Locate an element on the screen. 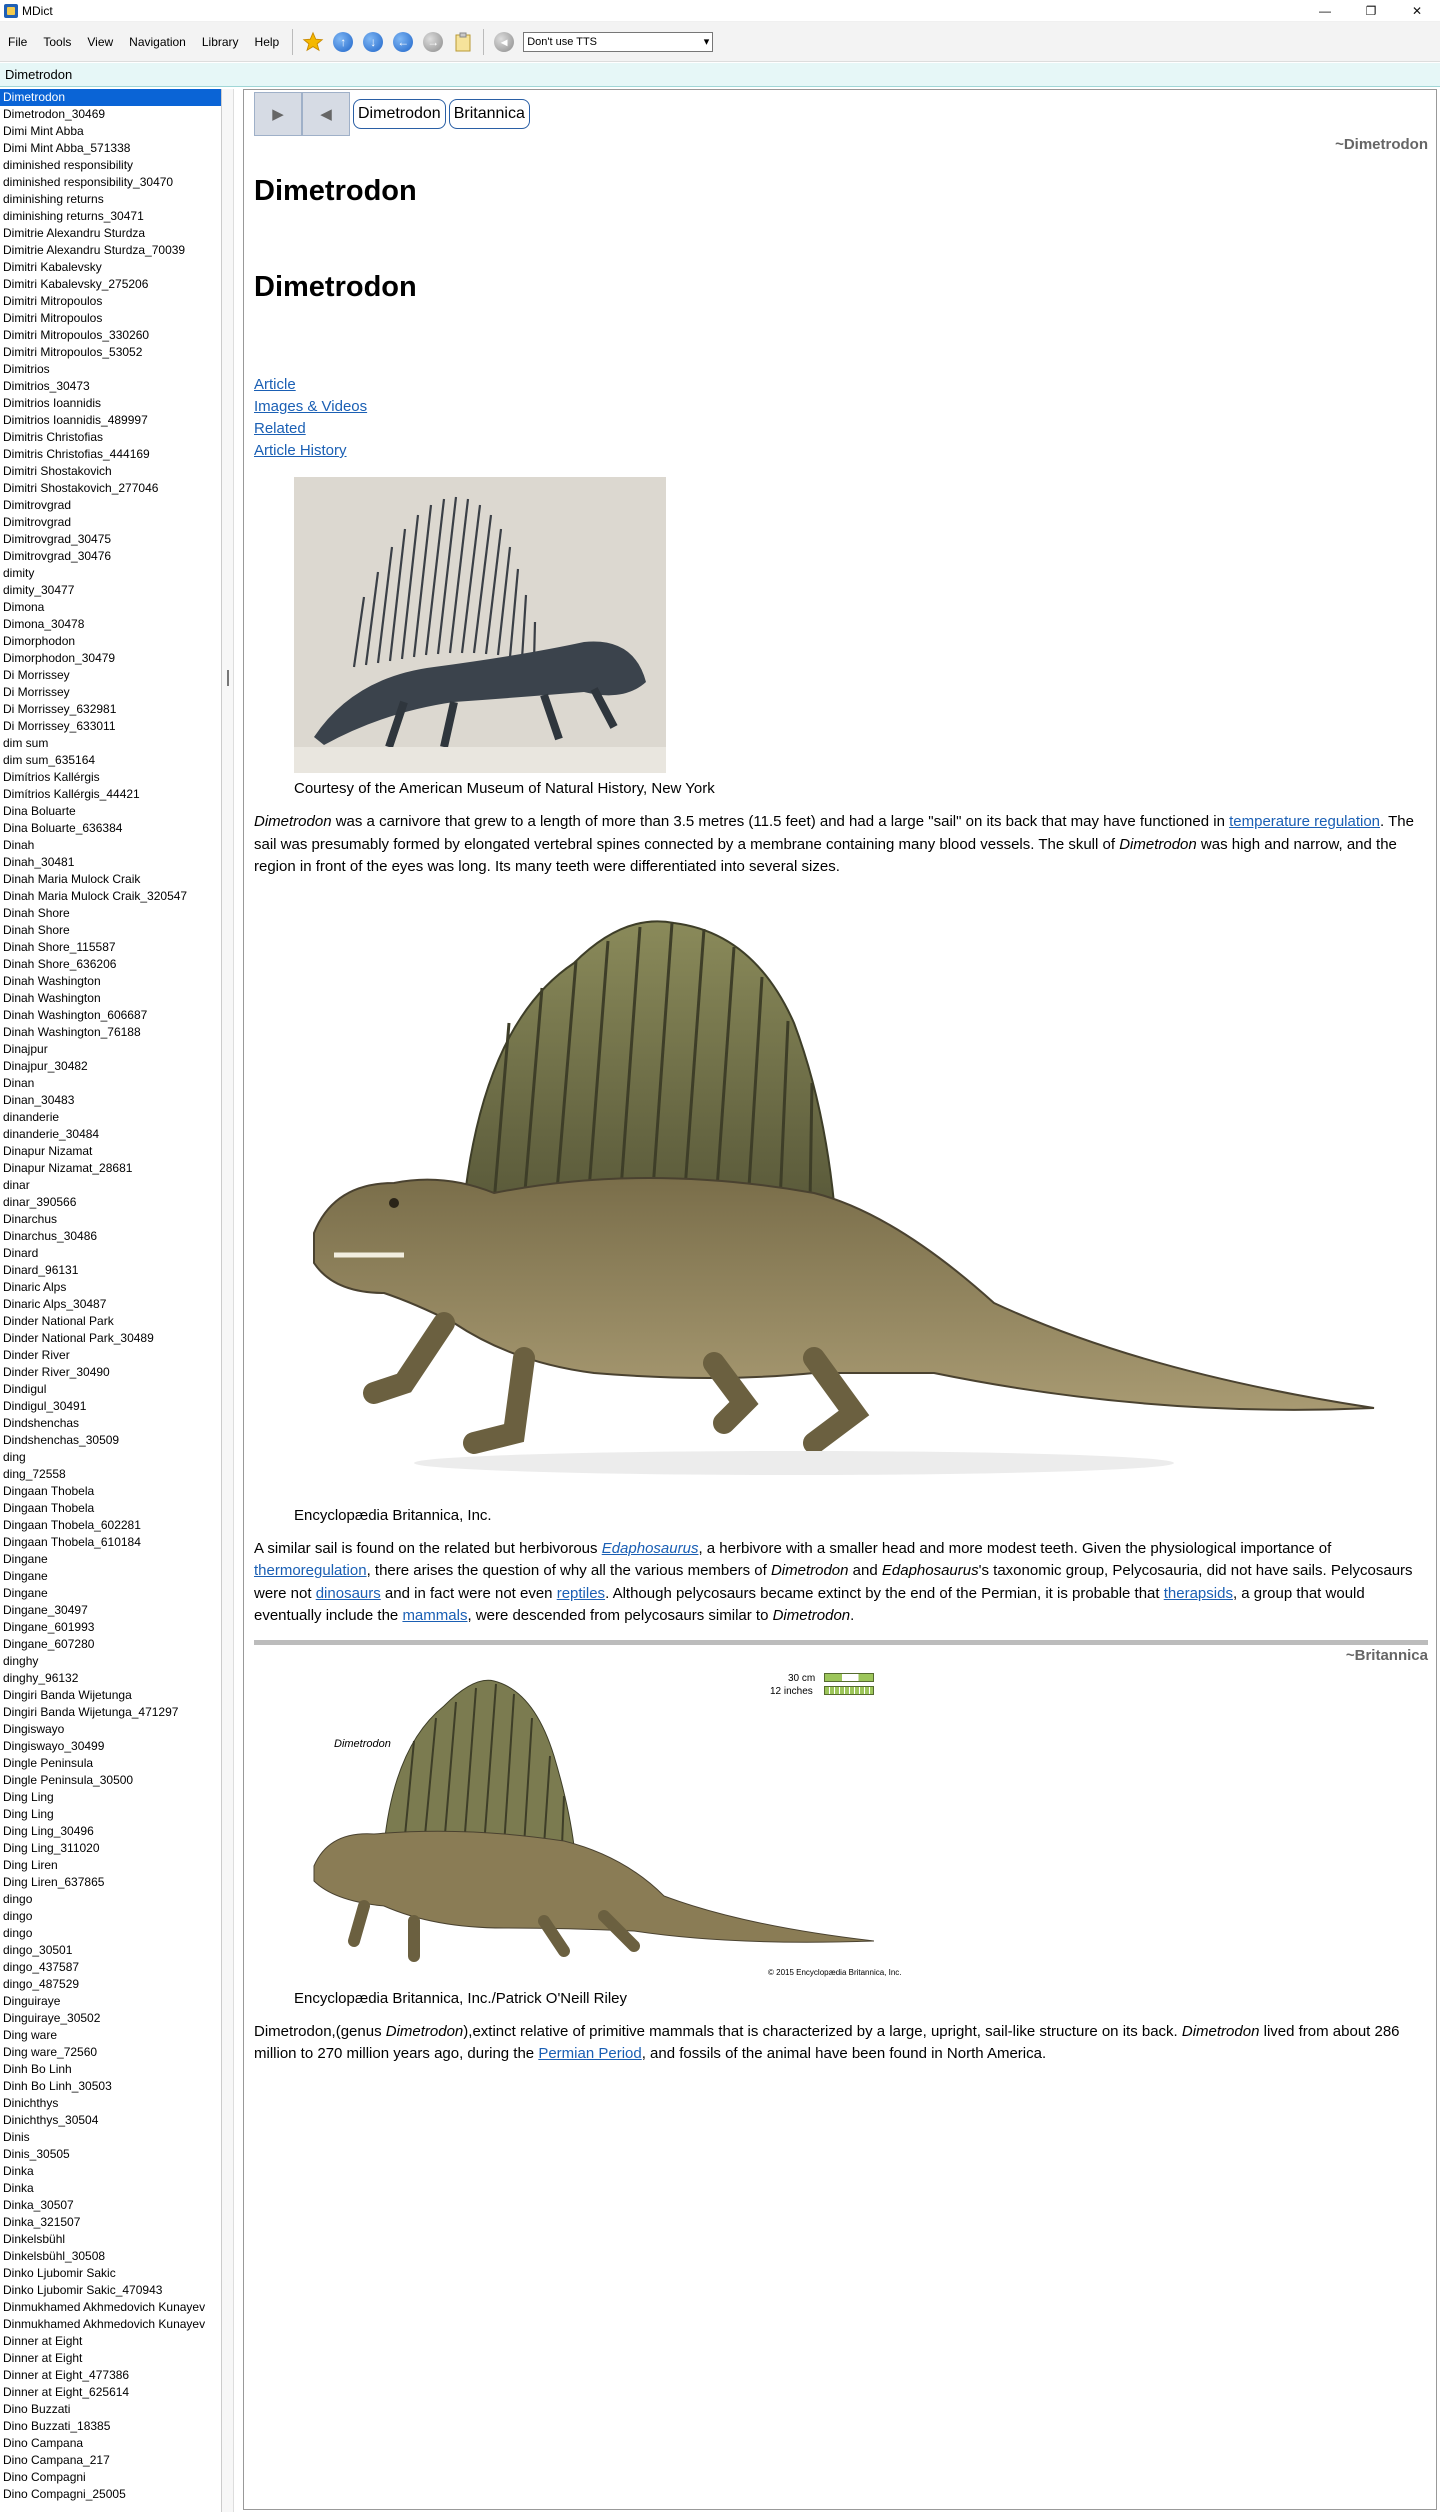  word-list-item: Dimitrie Alexandru Sturdza_70039 is located at coordinates (110, 250).